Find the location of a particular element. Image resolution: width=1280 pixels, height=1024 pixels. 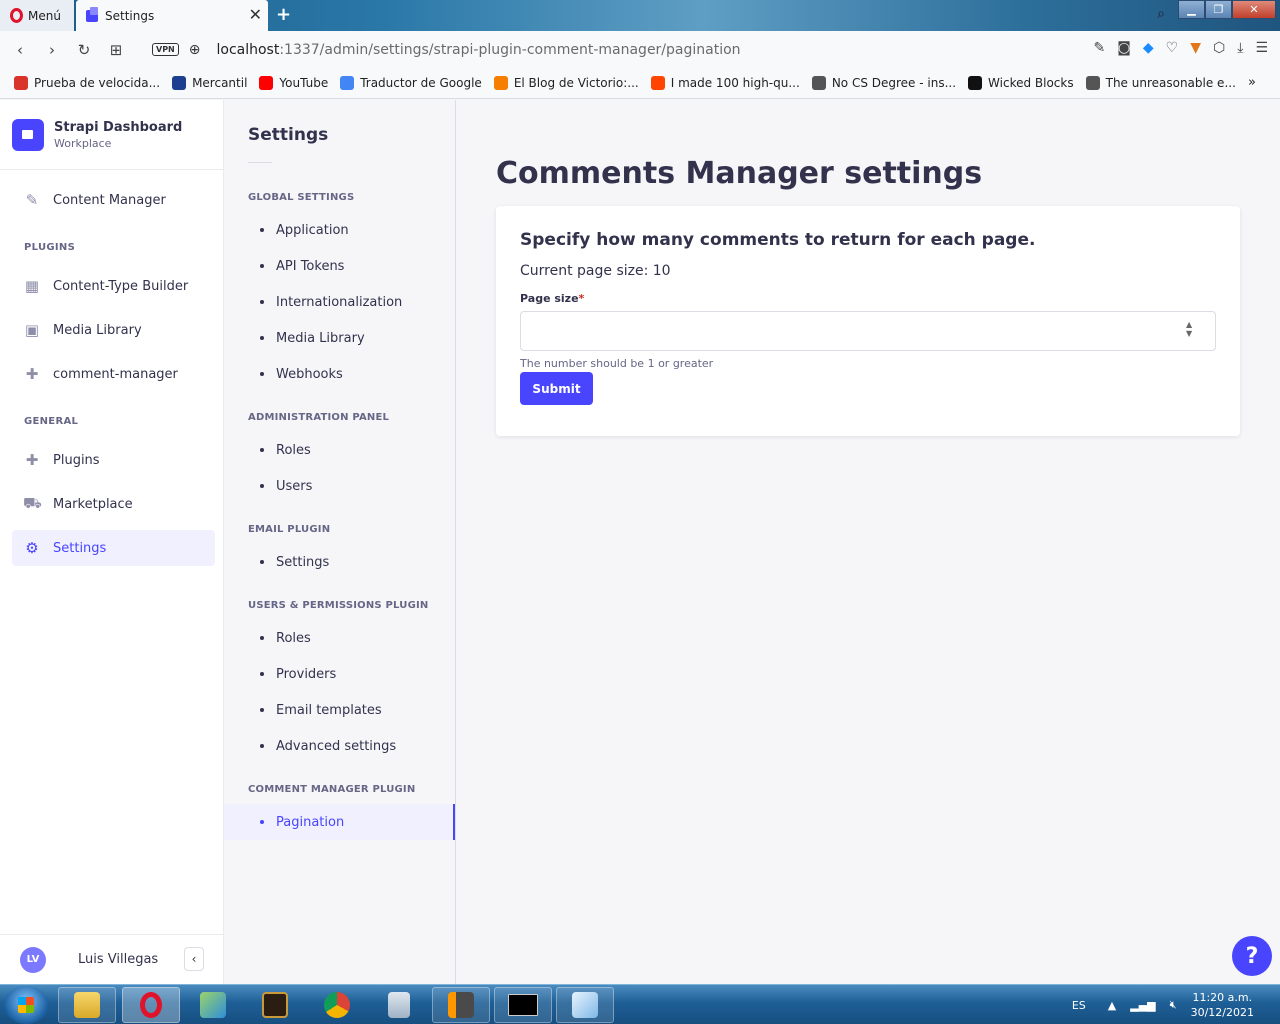

start-button is located at coordinates (26, 1005).